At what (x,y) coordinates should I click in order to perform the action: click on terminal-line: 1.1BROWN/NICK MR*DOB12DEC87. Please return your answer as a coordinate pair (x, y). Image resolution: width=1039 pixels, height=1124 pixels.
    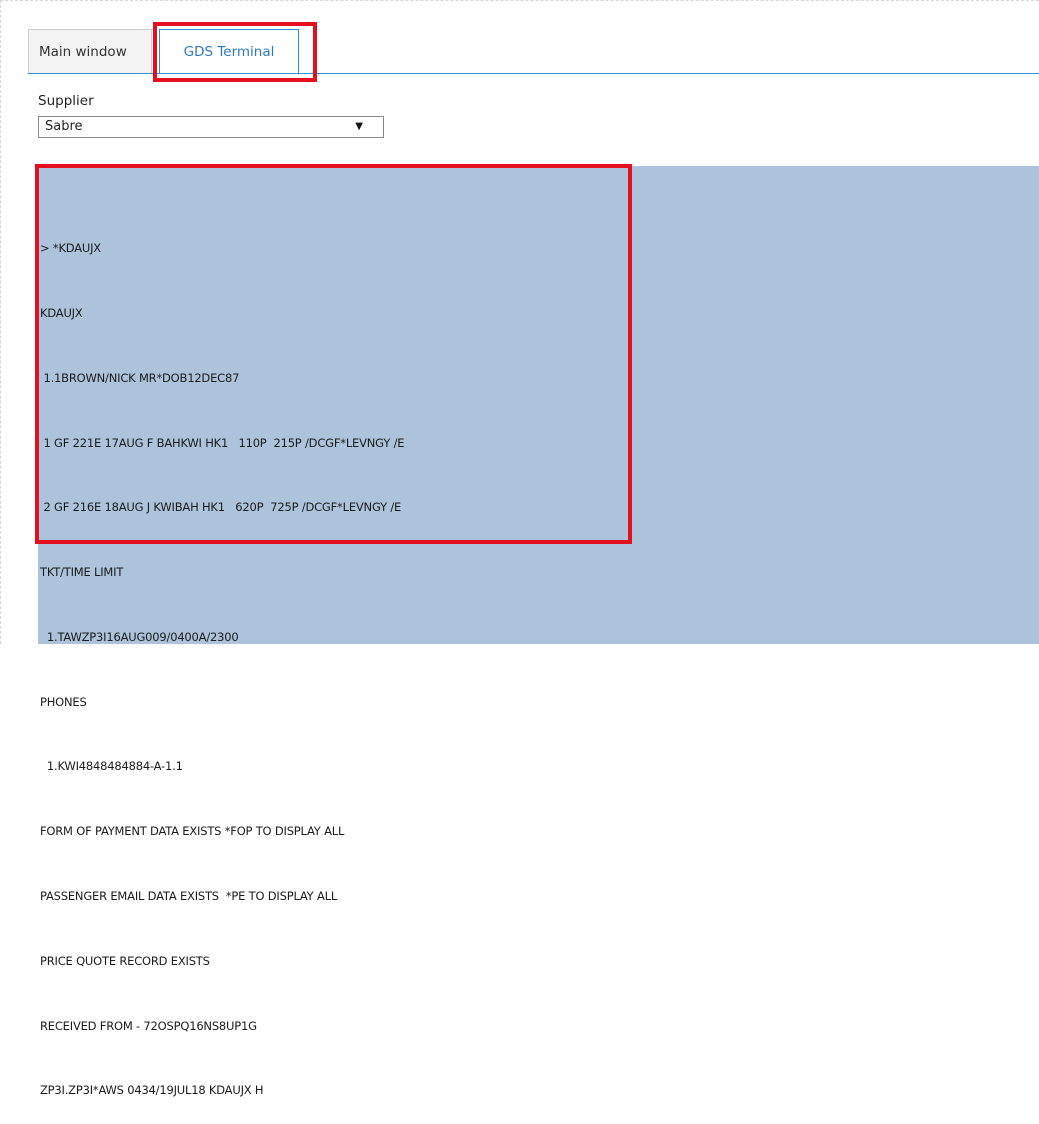
    Looking at the image, I should click on (140, 377).